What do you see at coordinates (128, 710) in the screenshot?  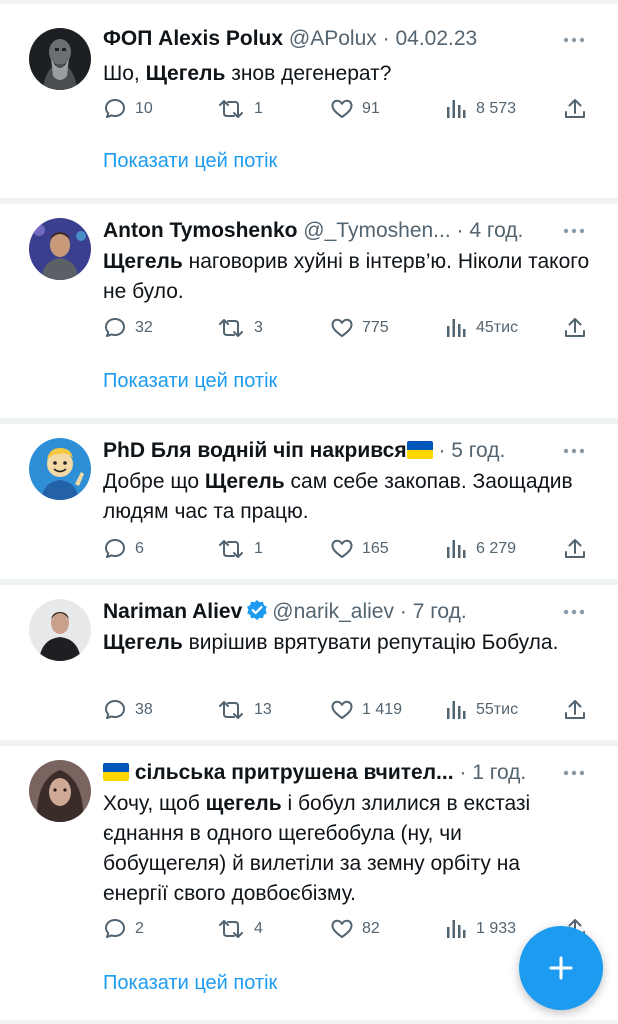 I see `reply-button: 38` at bounding box center [128, 710].